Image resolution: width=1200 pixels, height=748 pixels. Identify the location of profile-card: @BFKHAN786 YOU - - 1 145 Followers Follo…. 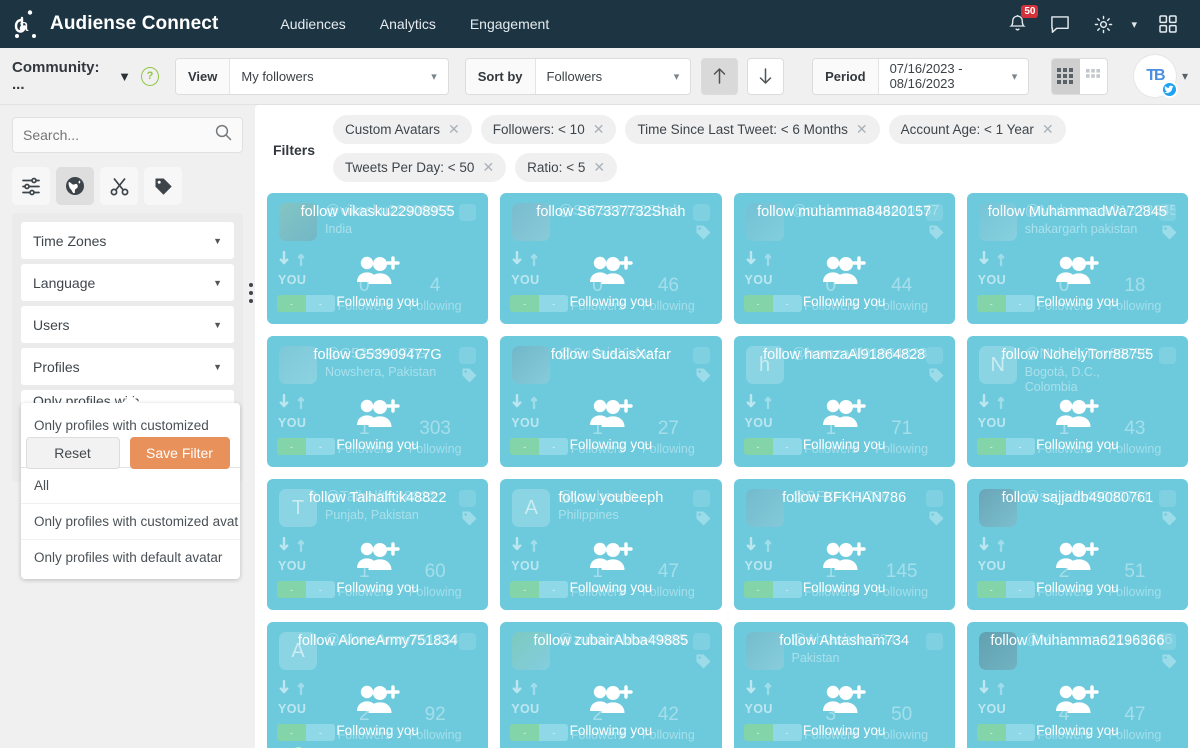
(844, 544).